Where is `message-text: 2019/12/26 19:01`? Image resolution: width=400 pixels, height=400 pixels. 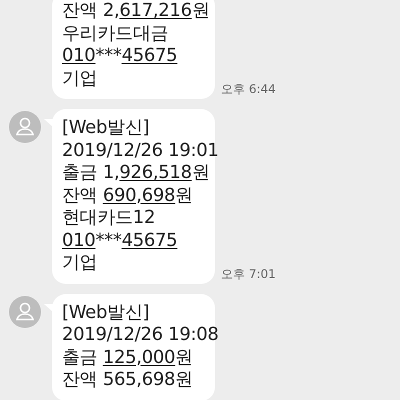
message-text: 2019/12/26 19:01 is located at coordinates (140, 150).